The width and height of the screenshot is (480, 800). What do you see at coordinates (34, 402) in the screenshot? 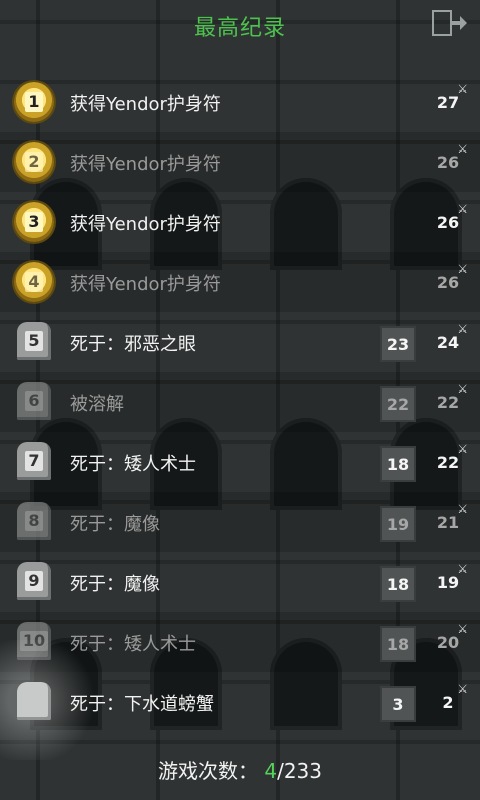
I see `tombstone-icon: 6` at bounding box center [34, 402].